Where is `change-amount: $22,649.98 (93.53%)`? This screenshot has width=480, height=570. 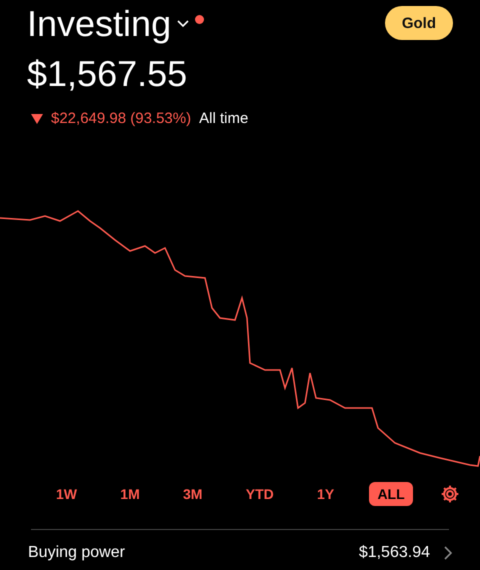
change-amount: $22,649.98 (93.53%) is located at coordinates (121, 118).